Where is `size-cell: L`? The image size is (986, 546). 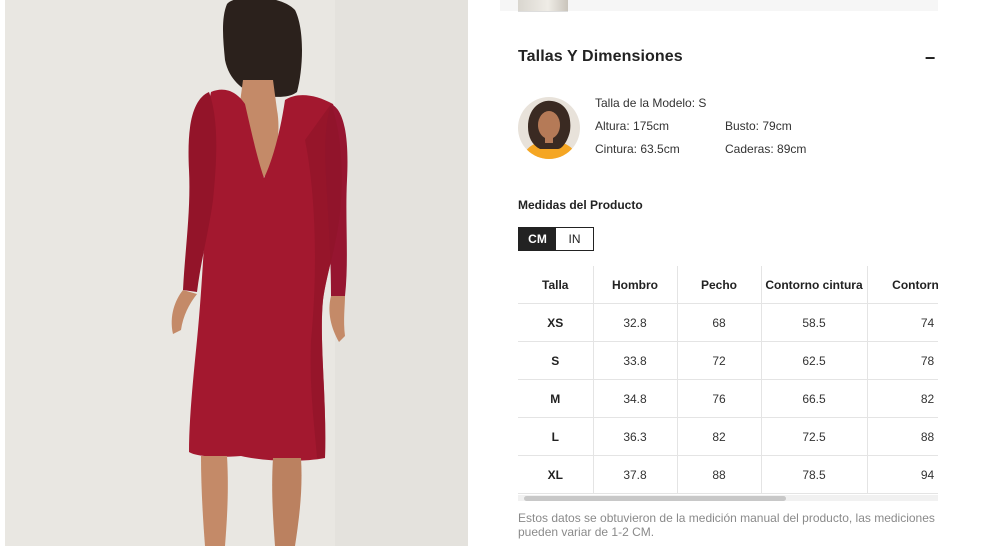 size-cell: L is located at coordinates (556, 436).